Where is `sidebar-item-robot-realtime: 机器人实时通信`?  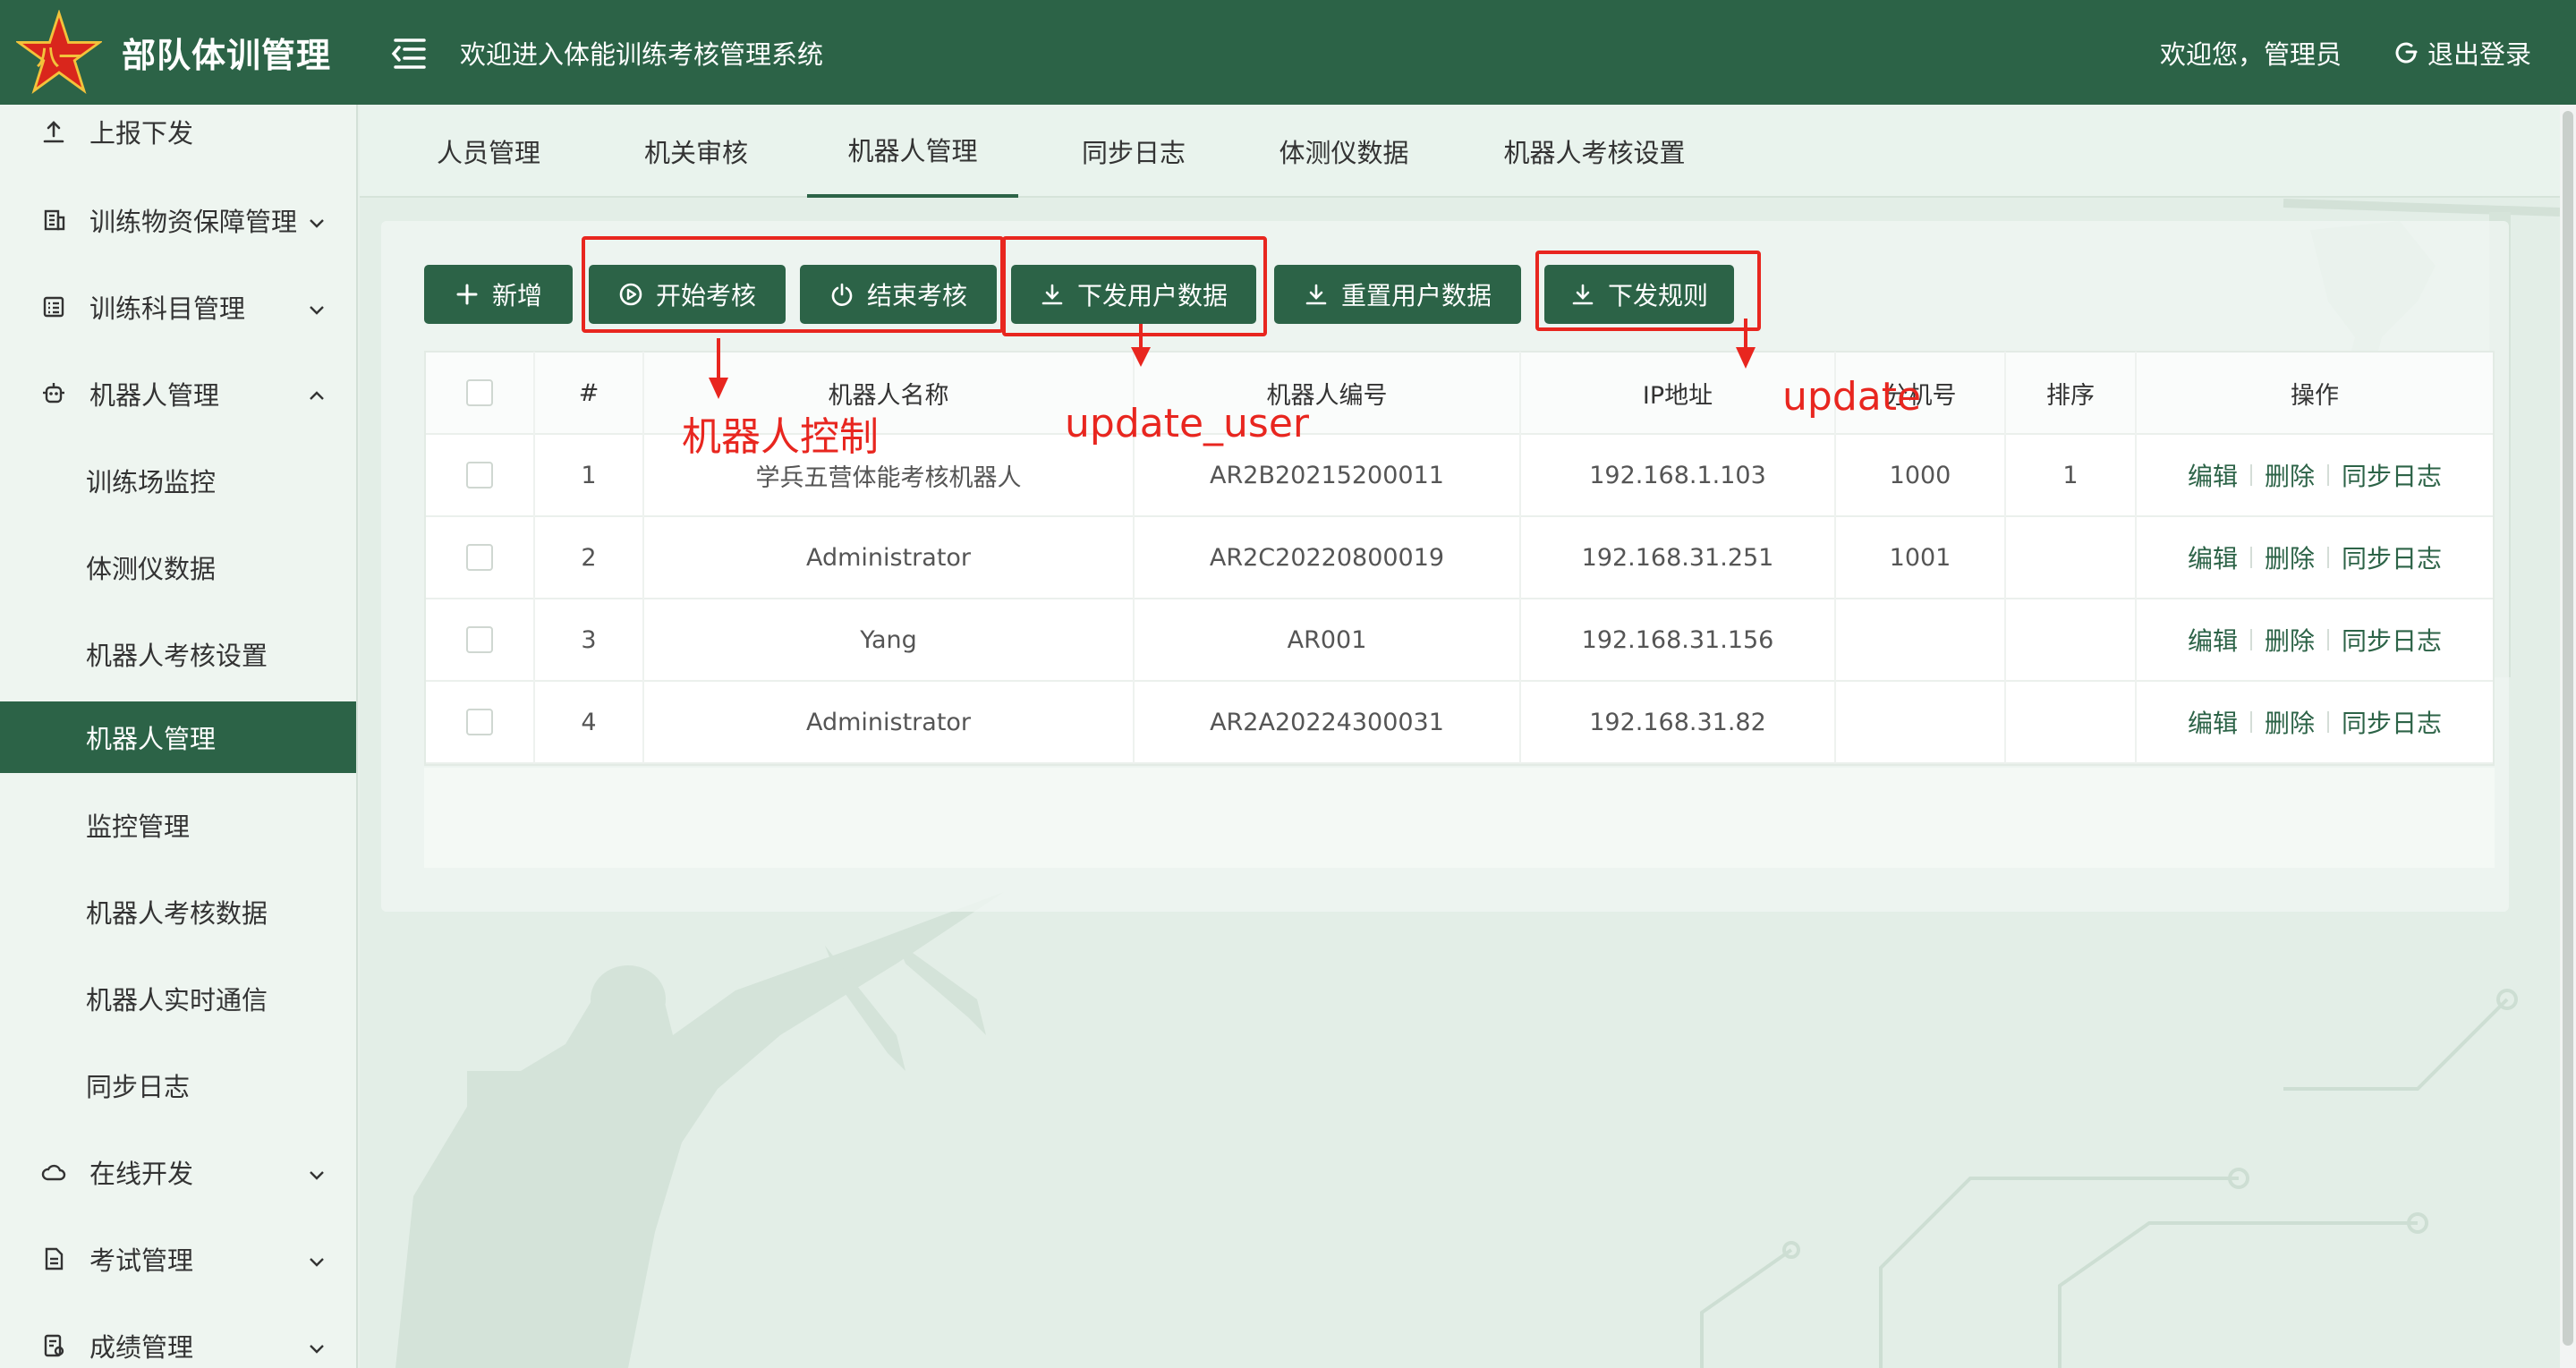 sidebar-item-robot-realtime: 机器人实时通信 is located at coordinates (178, 998).